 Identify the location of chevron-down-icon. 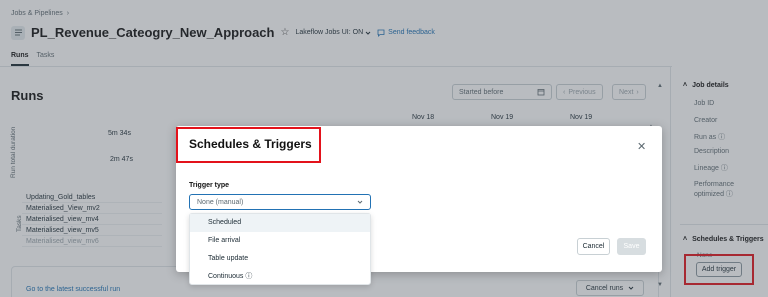
(360, 202).